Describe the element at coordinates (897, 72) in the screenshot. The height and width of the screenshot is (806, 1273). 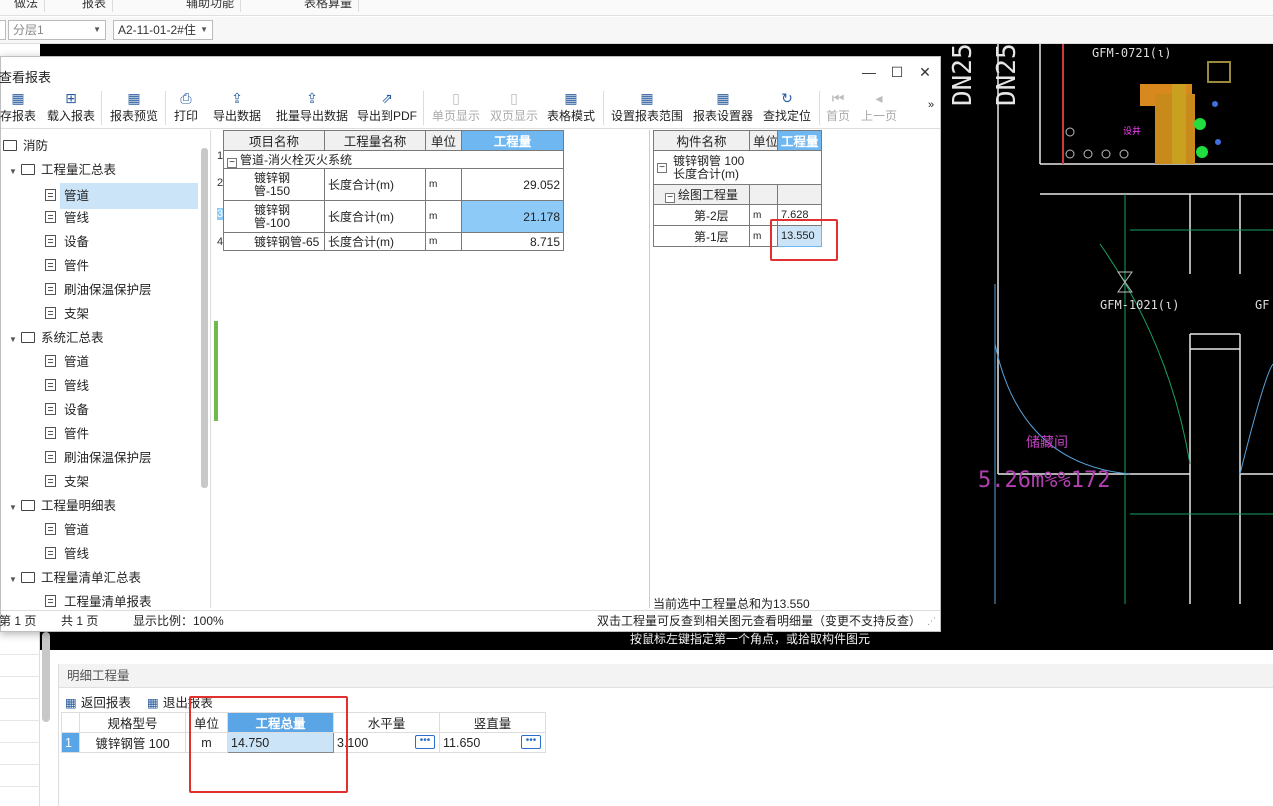
I see `maximize-button: ☐` at that location.